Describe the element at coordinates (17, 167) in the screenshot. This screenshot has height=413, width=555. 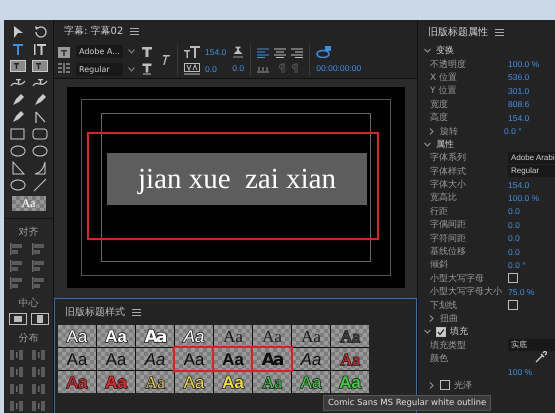
I see `triangle-icon` at that location.